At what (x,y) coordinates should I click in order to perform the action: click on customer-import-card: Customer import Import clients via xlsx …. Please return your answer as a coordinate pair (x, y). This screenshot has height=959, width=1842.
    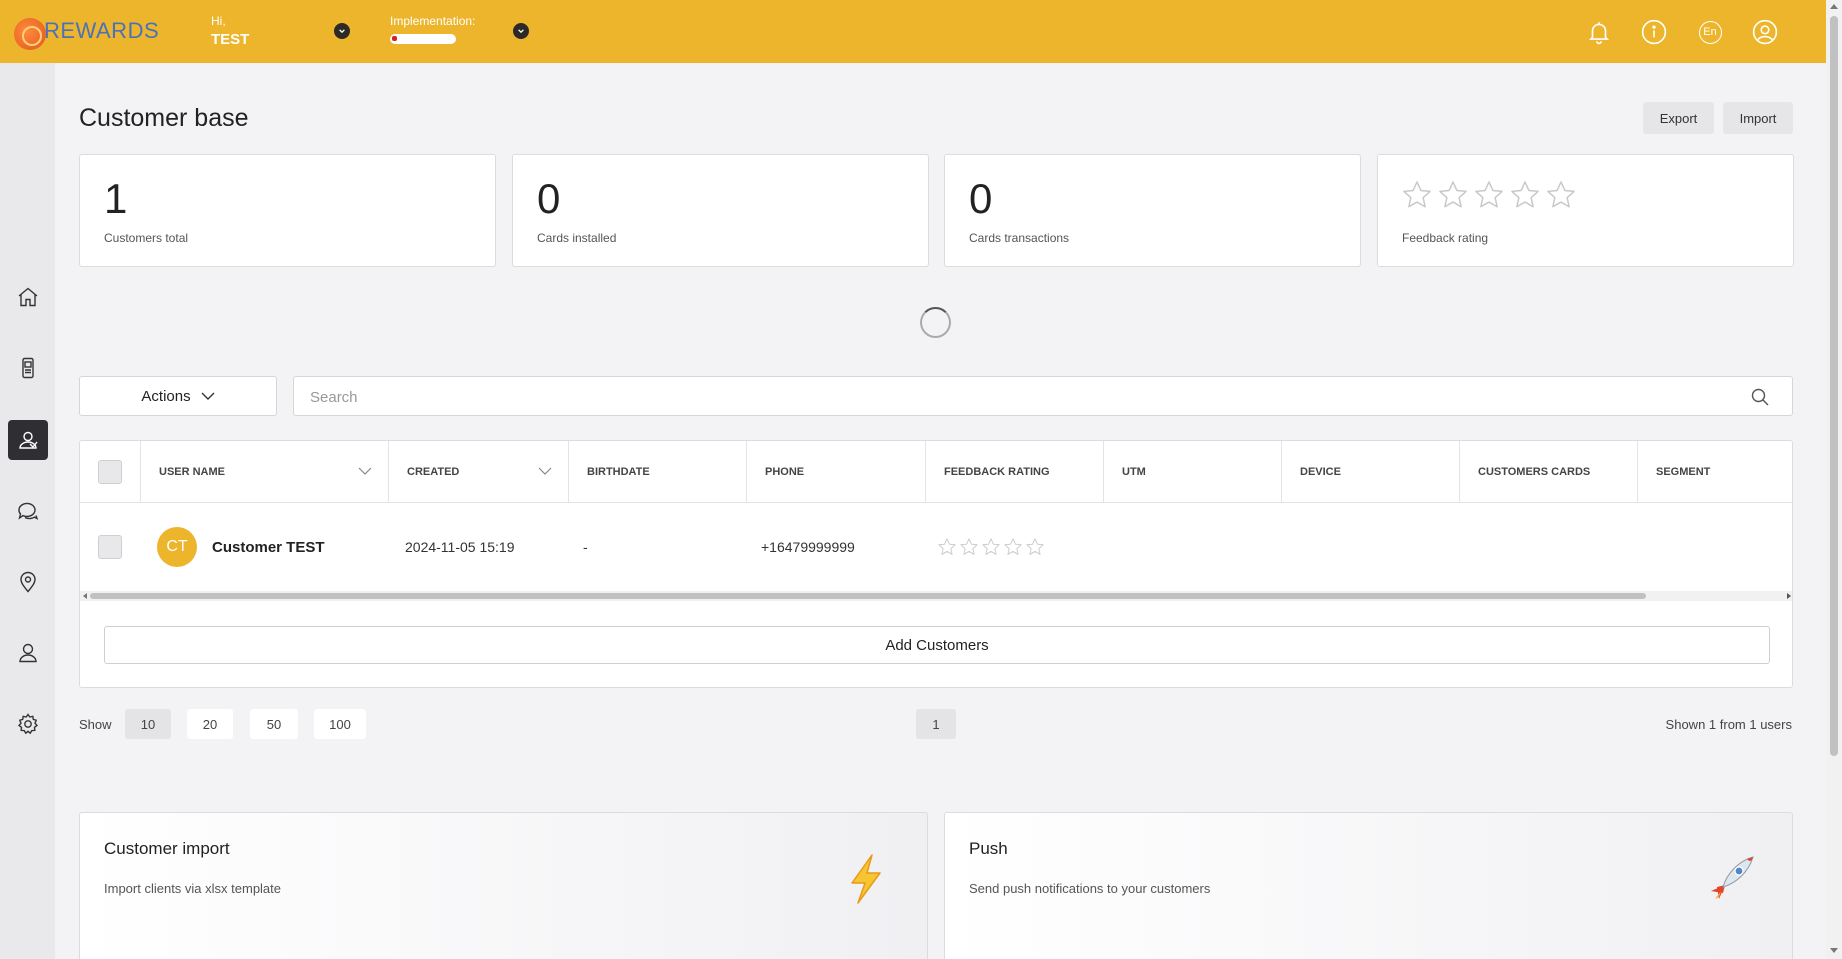
    Looking at the image, I should click on (503, 885).